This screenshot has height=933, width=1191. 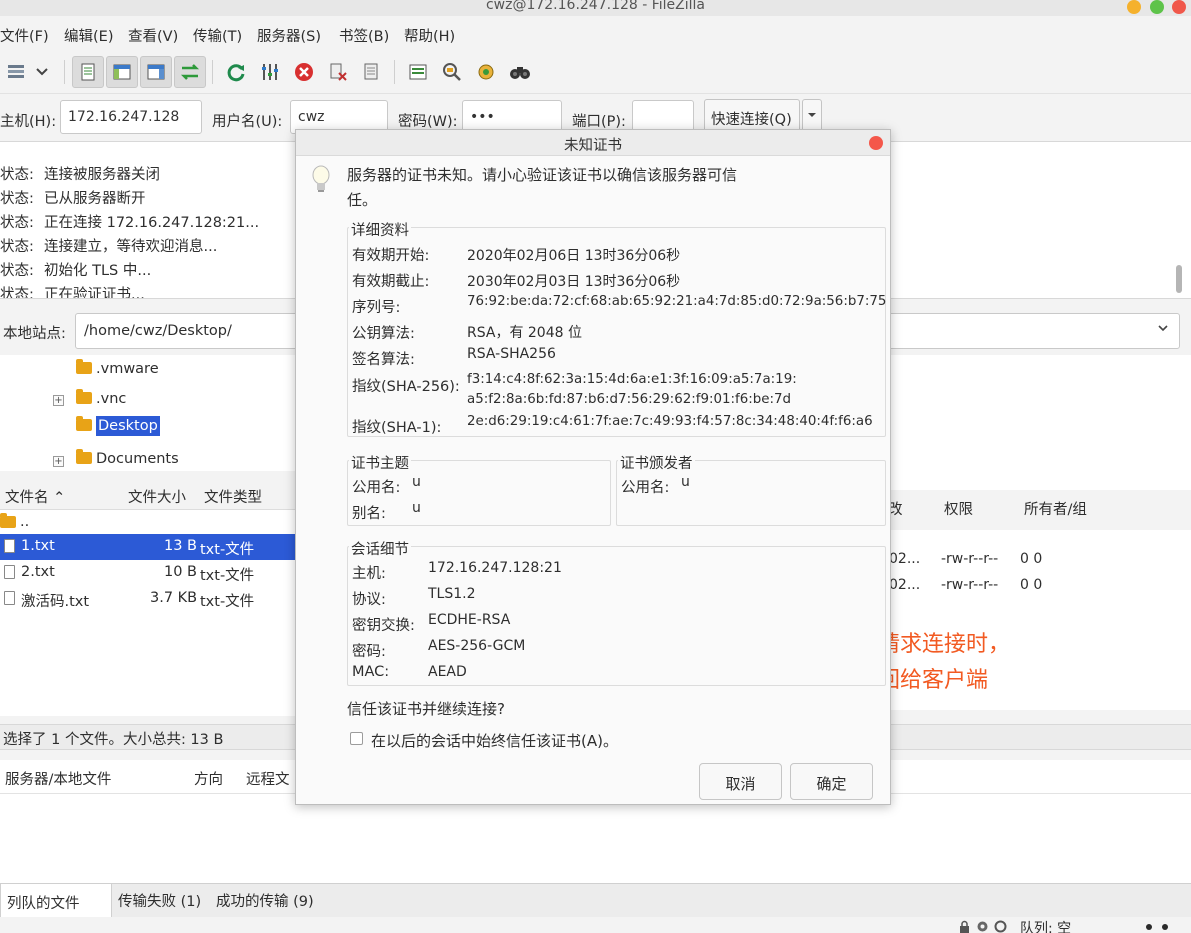 What do you see at coordinates (964, 926) in the screenshot?
I see `lock-icon` at bounding box center [964, 926].